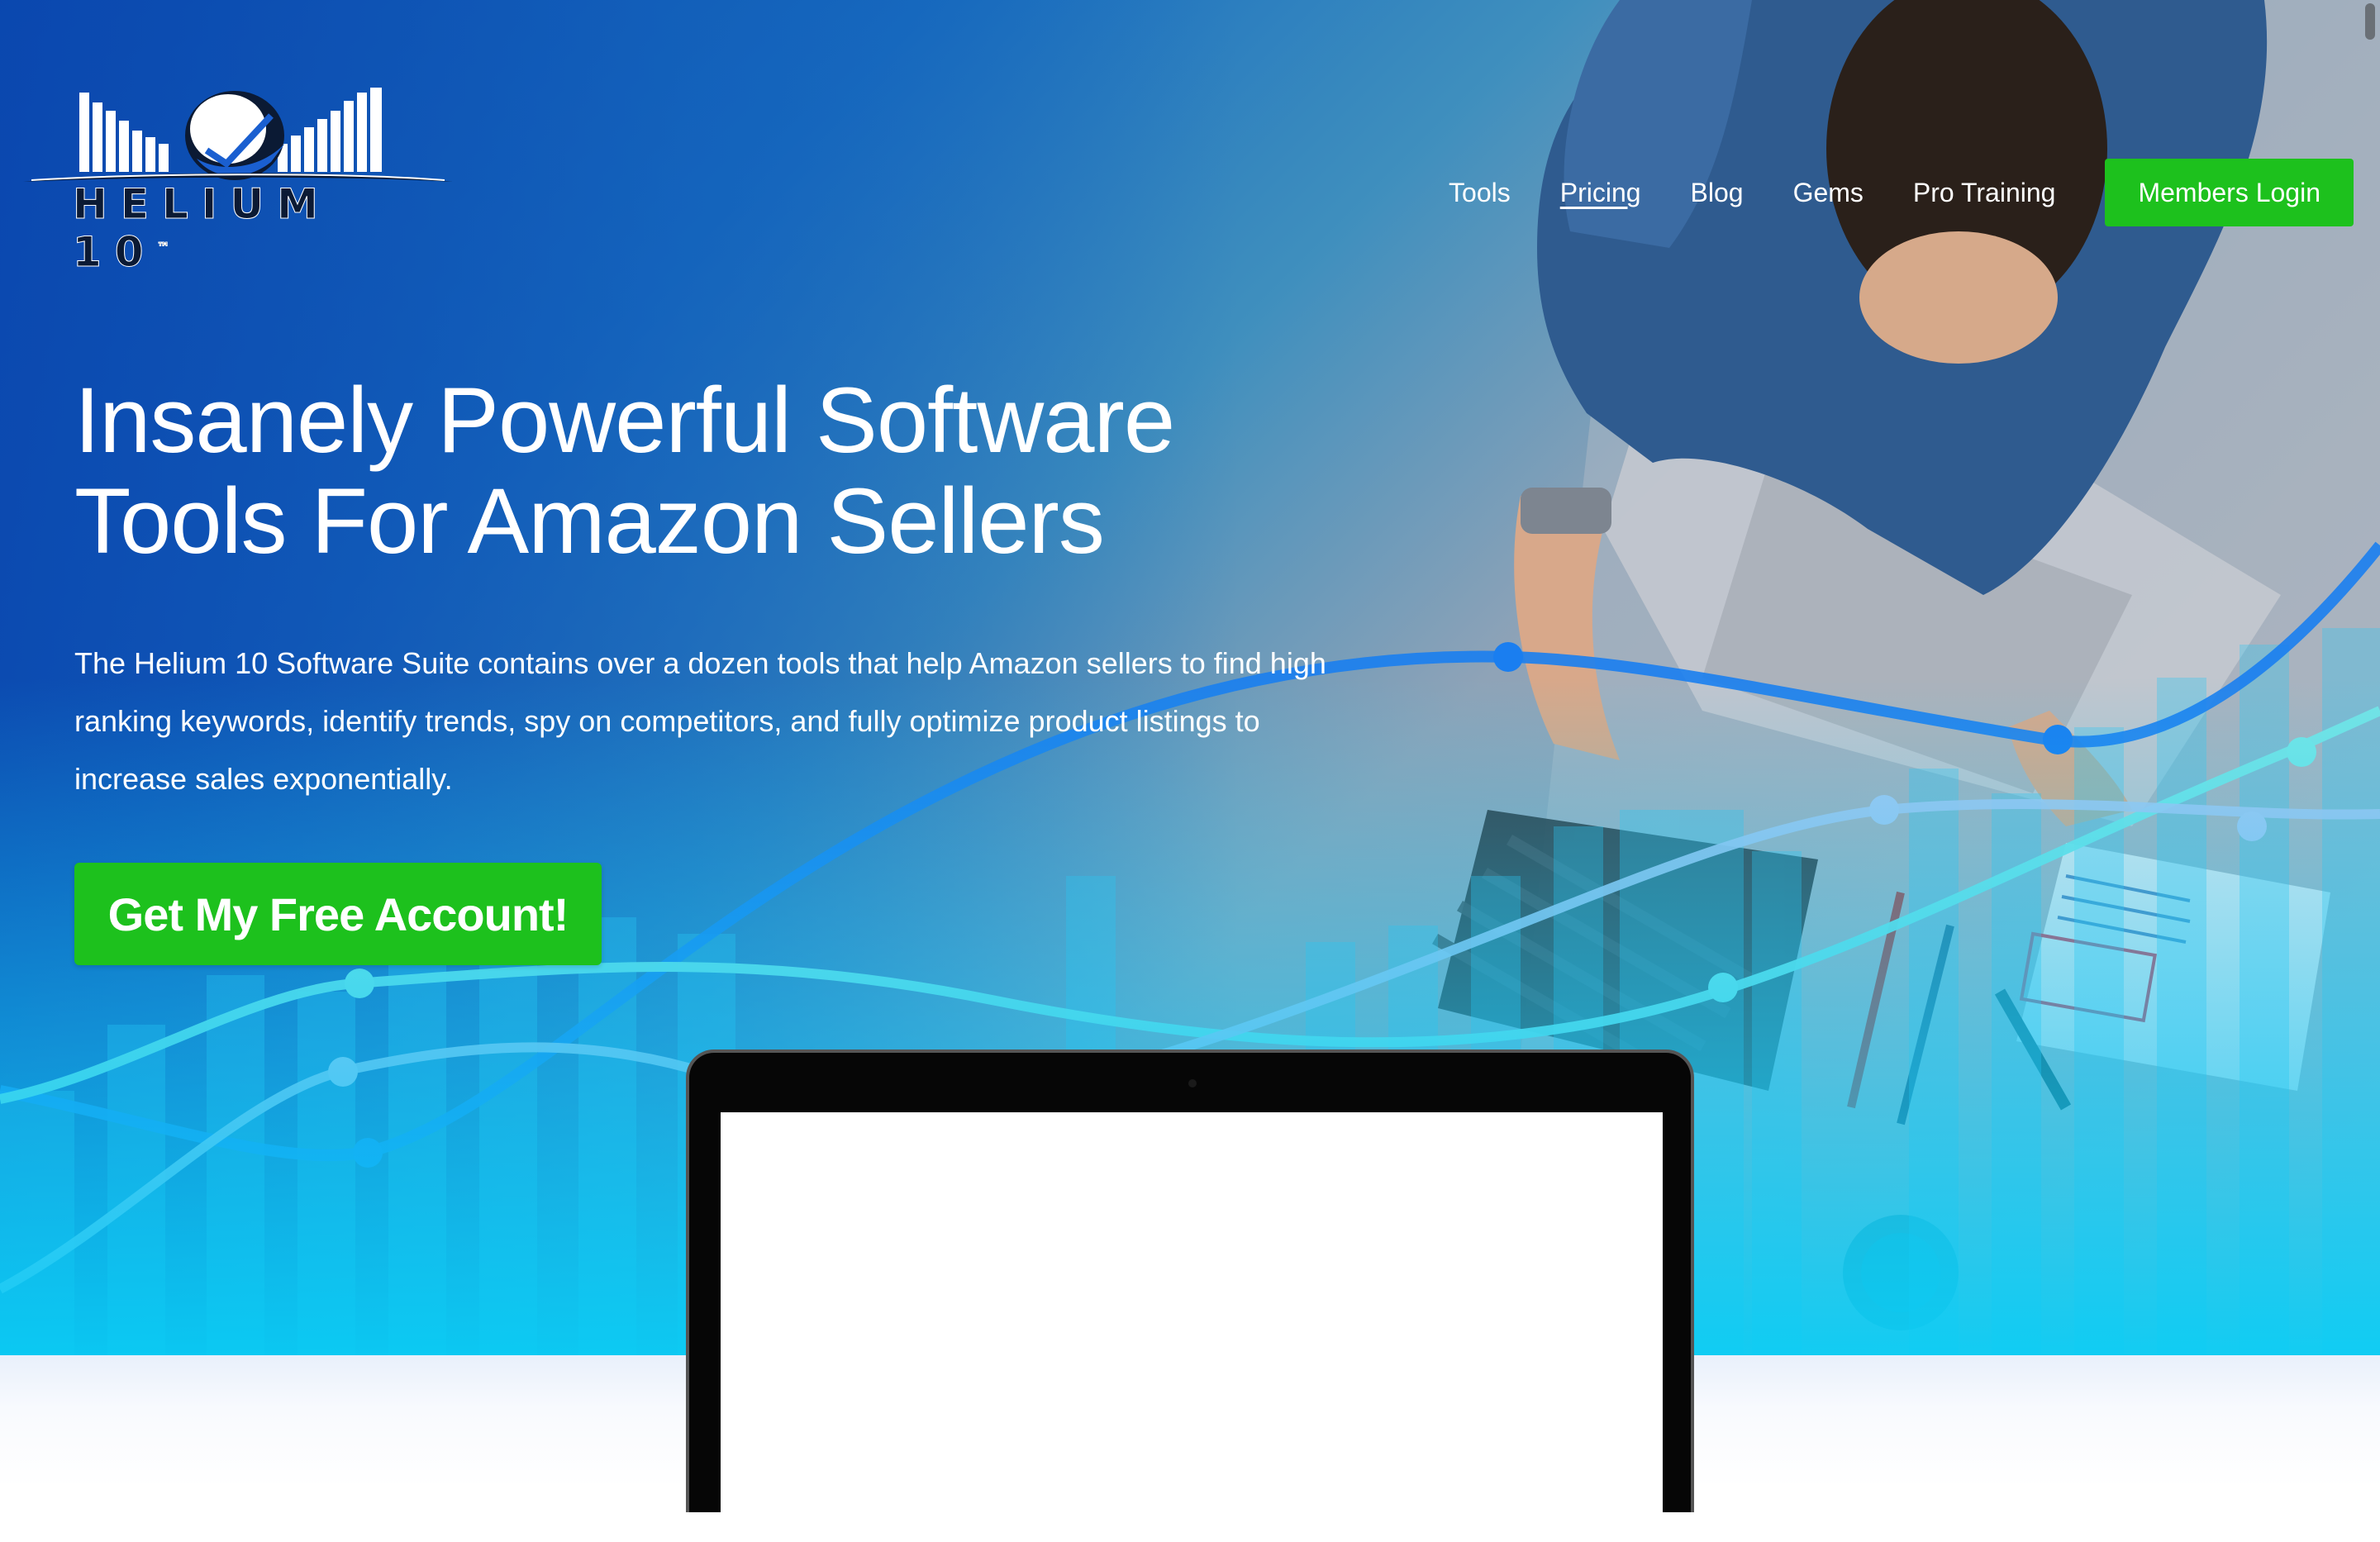  I want to click on hero-headline-line-2: Tools For Amazon Sellers, so click(589, 521).